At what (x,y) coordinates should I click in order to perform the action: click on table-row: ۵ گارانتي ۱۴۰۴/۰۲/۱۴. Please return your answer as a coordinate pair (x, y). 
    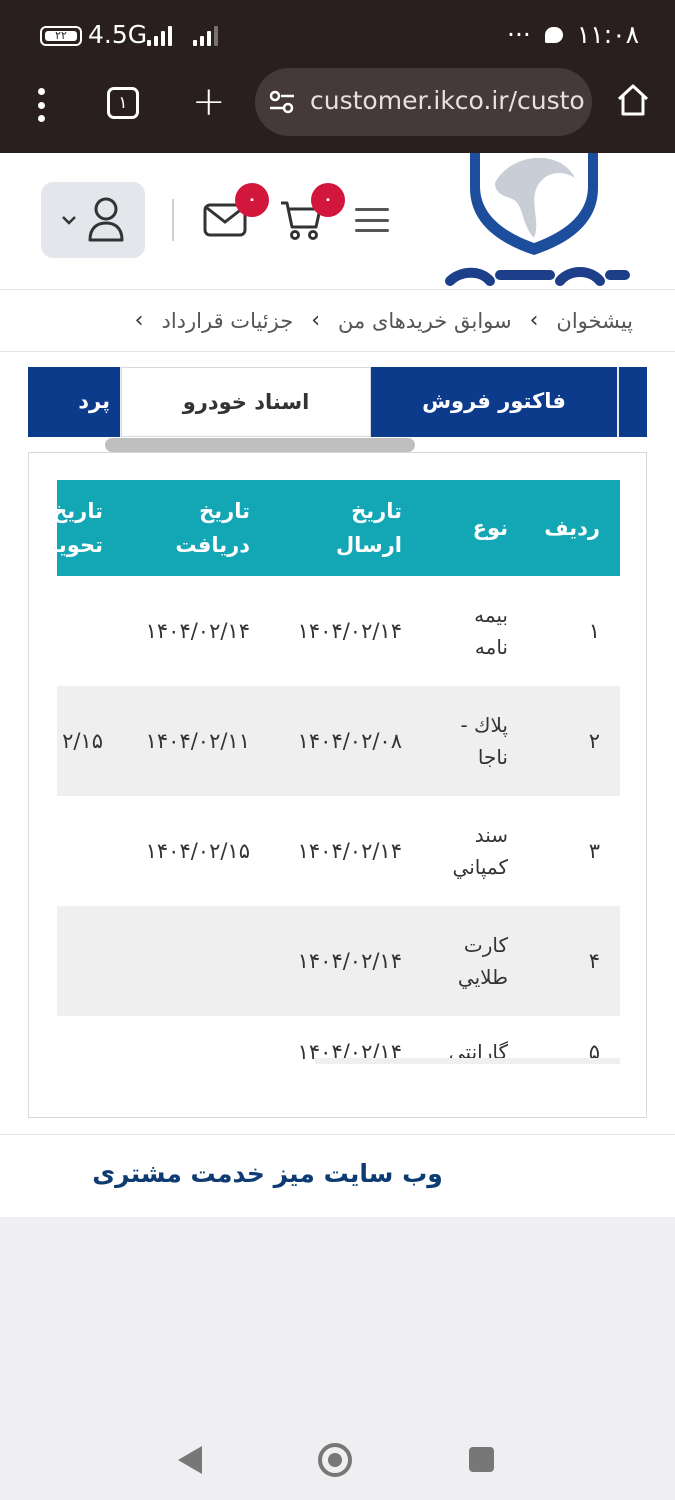
    Looking at the image, I should click on (338, 1050).